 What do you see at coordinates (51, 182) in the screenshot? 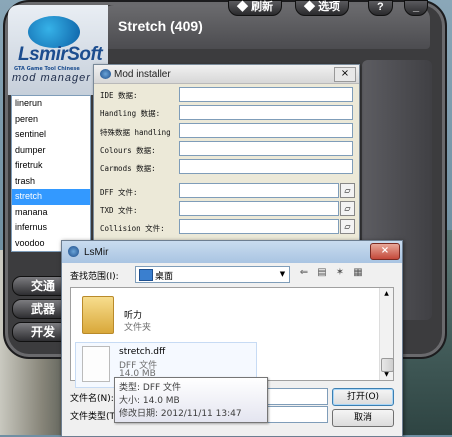
I see `list-item: trash` at bounding box center [51, 182].